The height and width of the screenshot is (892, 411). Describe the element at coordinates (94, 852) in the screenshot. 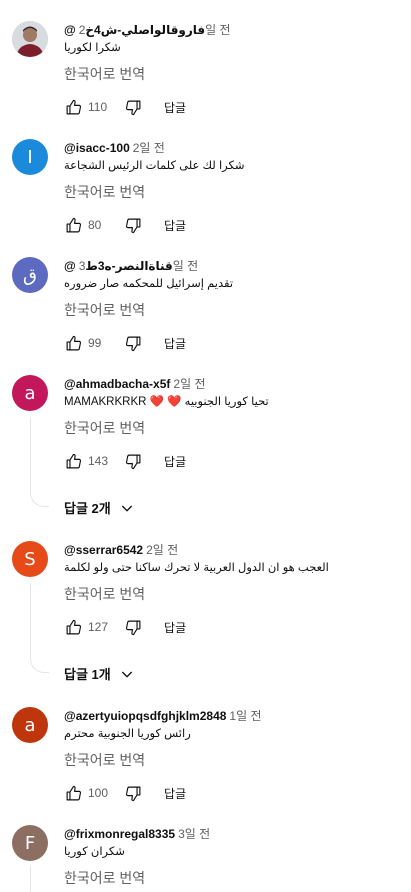

I see `comment-text: شكران كوريا` at that location.